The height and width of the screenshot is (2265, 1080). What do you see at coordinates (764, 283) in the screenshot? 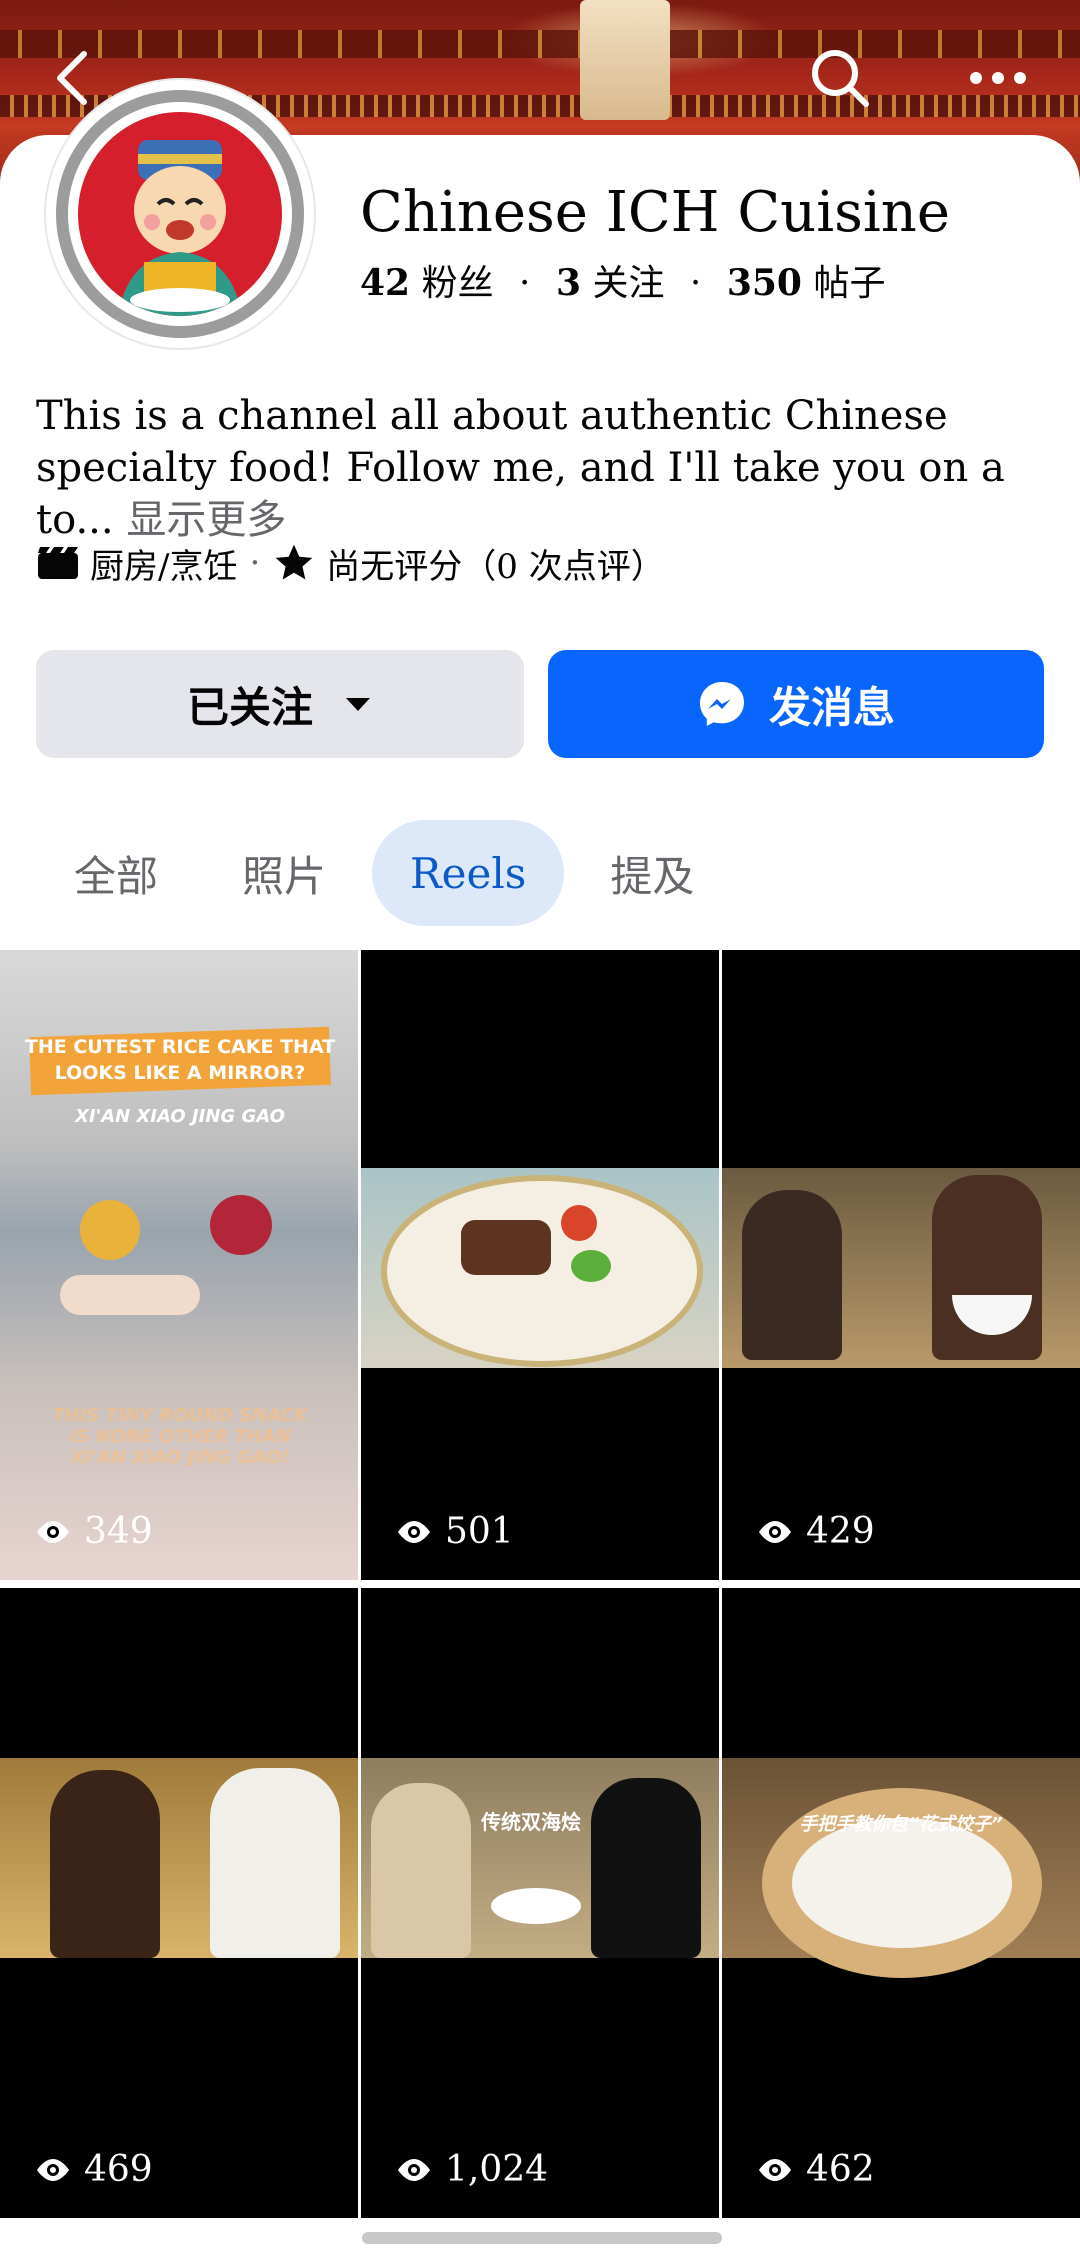
I see `posts-count: 350` at bounding box center [764, 283].